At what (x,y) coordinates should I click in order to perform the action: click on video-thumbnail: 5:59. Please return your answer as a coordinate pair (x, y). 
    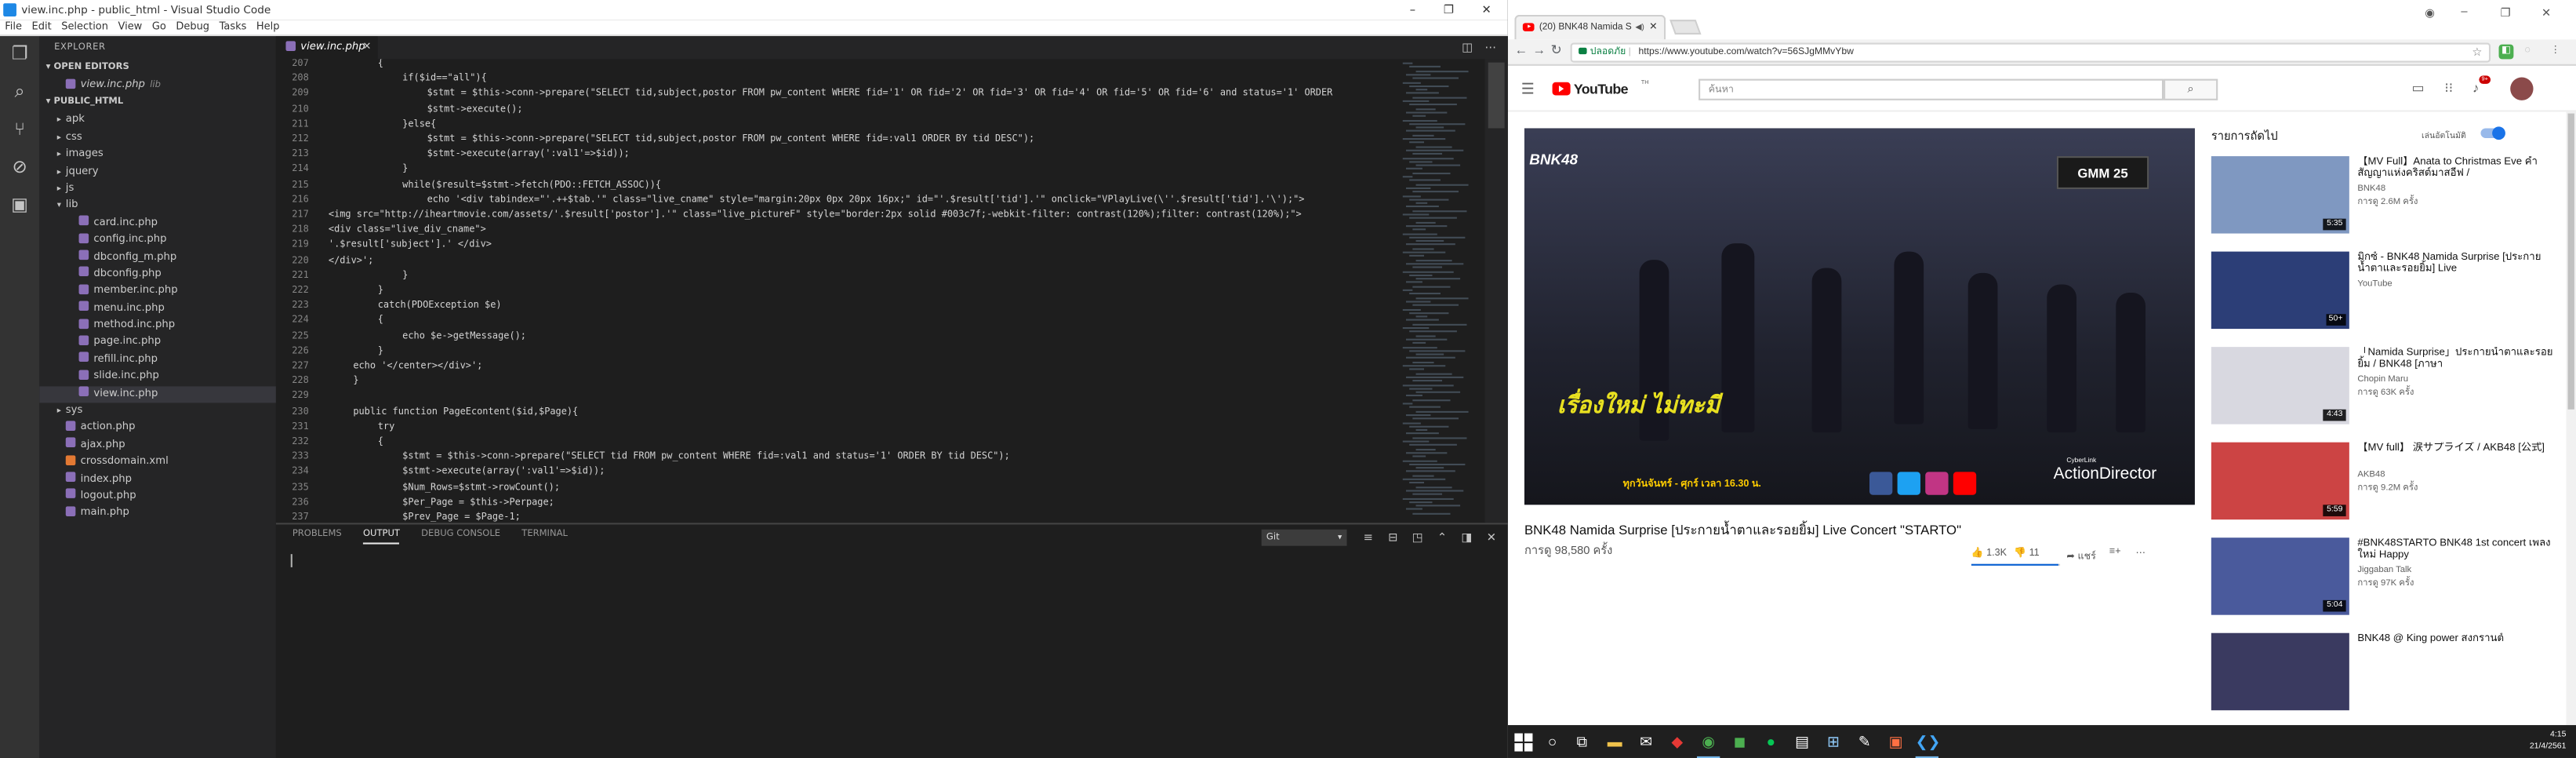
    Looking at the image, I should click on (2280, 481).